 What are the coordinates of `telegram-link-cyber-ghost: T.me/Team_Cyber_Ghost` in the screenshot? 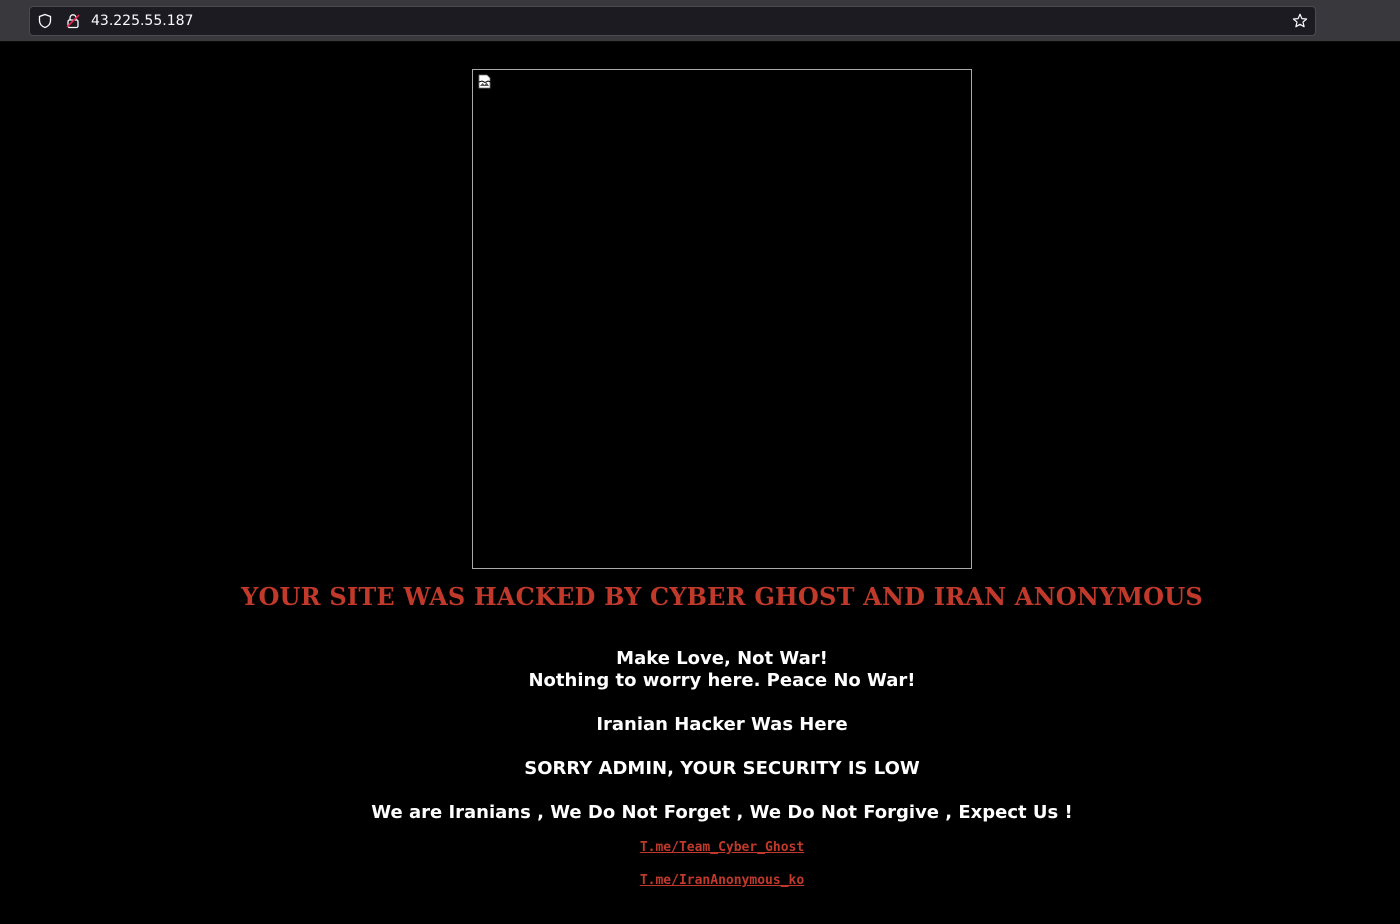 It's located at (722, 847).